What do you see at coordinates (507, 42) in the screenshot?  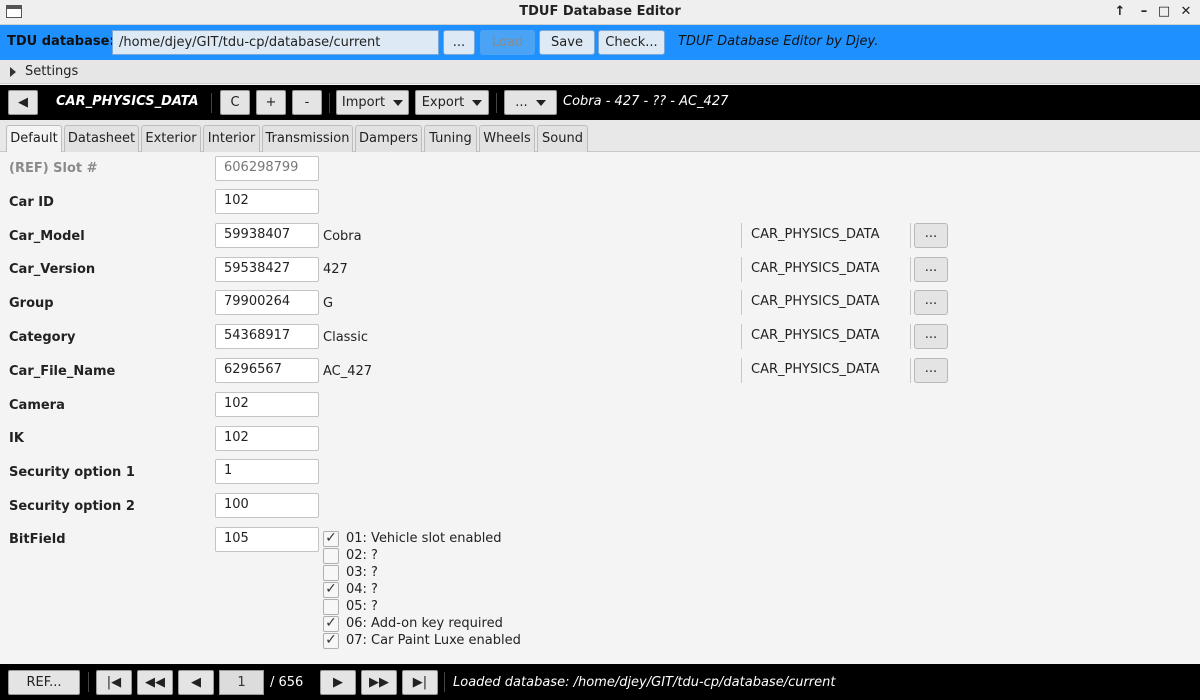 I see `load-button: Load` at bounding box center [507, 42].